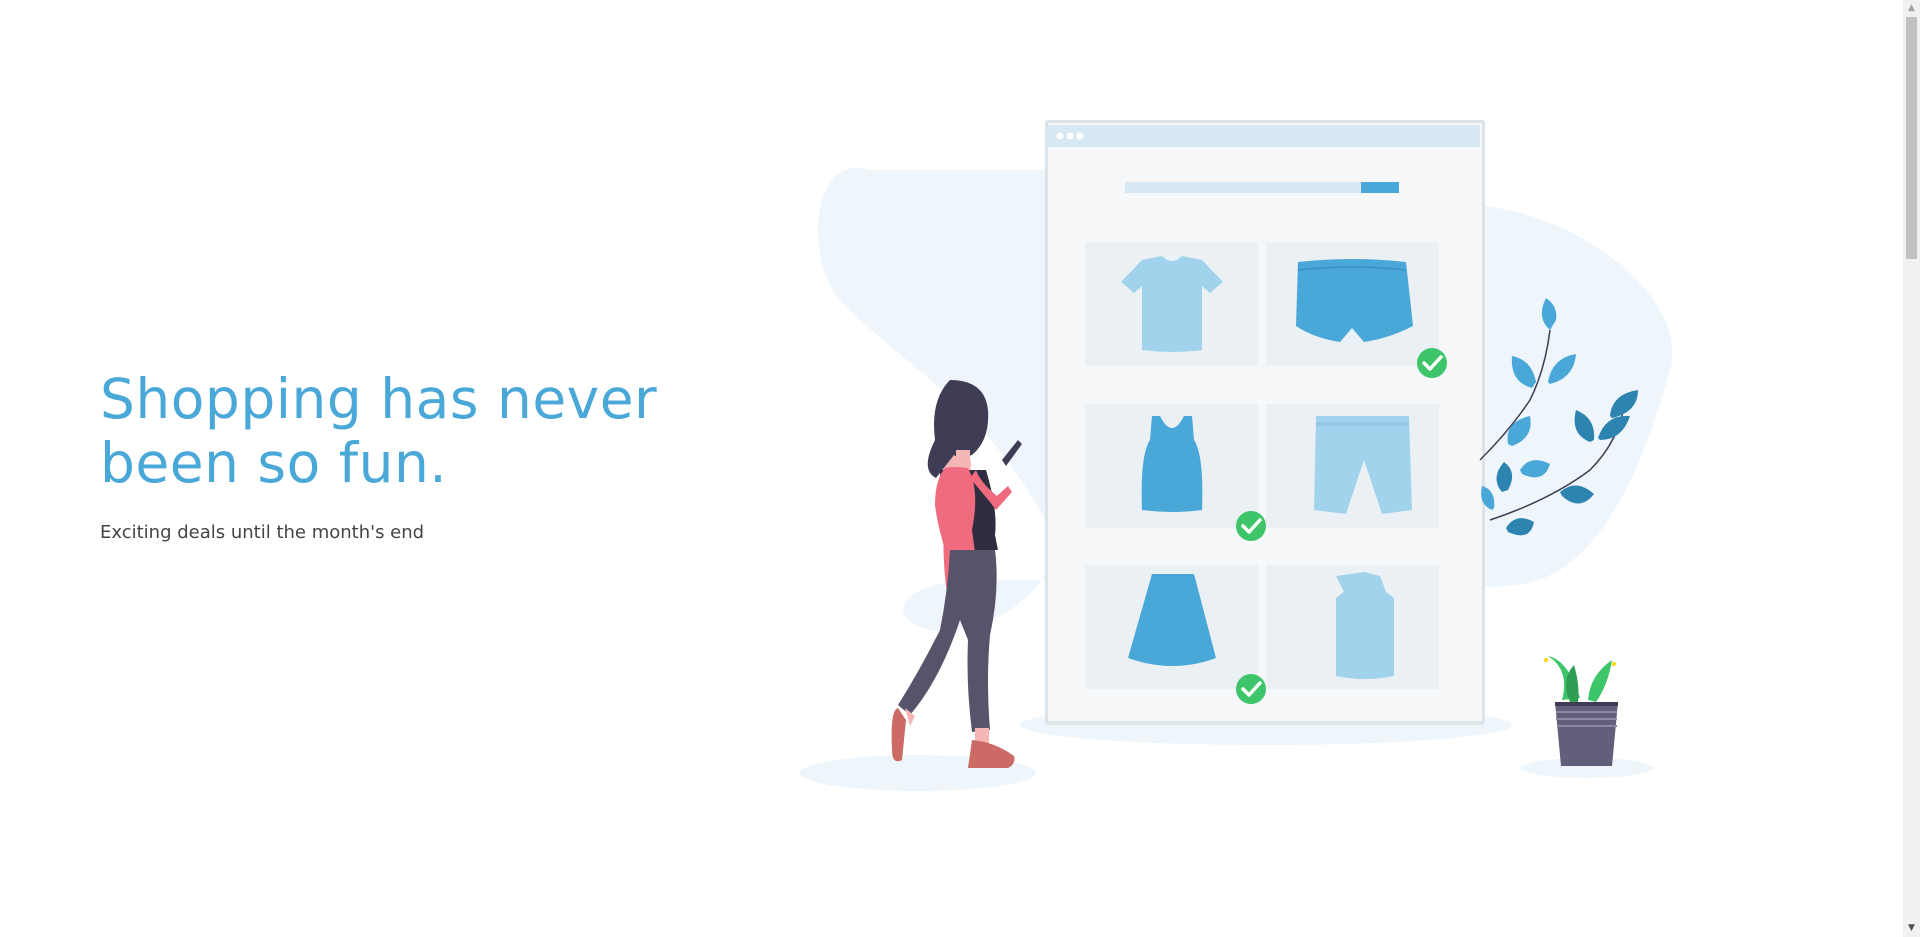  Describe the element at coordinates (1581, 711) in the screenshot. I see `potted-plant-illustration` at that location.